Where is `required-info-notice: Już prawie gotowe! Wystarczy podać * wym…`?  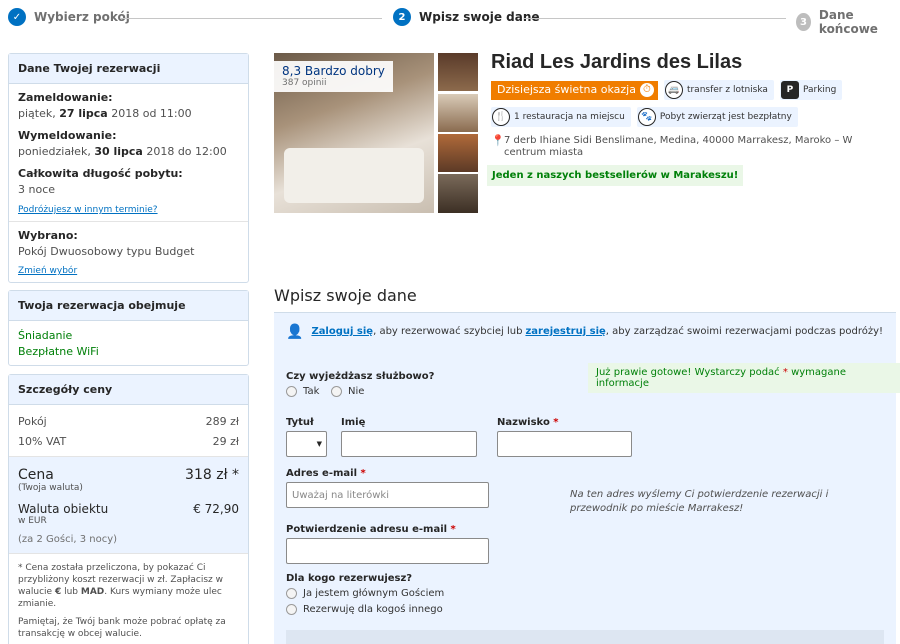 required-info-notice: Już prawie gotowe! Wystarczy podać * wym… is located at coordinates (744, 378).